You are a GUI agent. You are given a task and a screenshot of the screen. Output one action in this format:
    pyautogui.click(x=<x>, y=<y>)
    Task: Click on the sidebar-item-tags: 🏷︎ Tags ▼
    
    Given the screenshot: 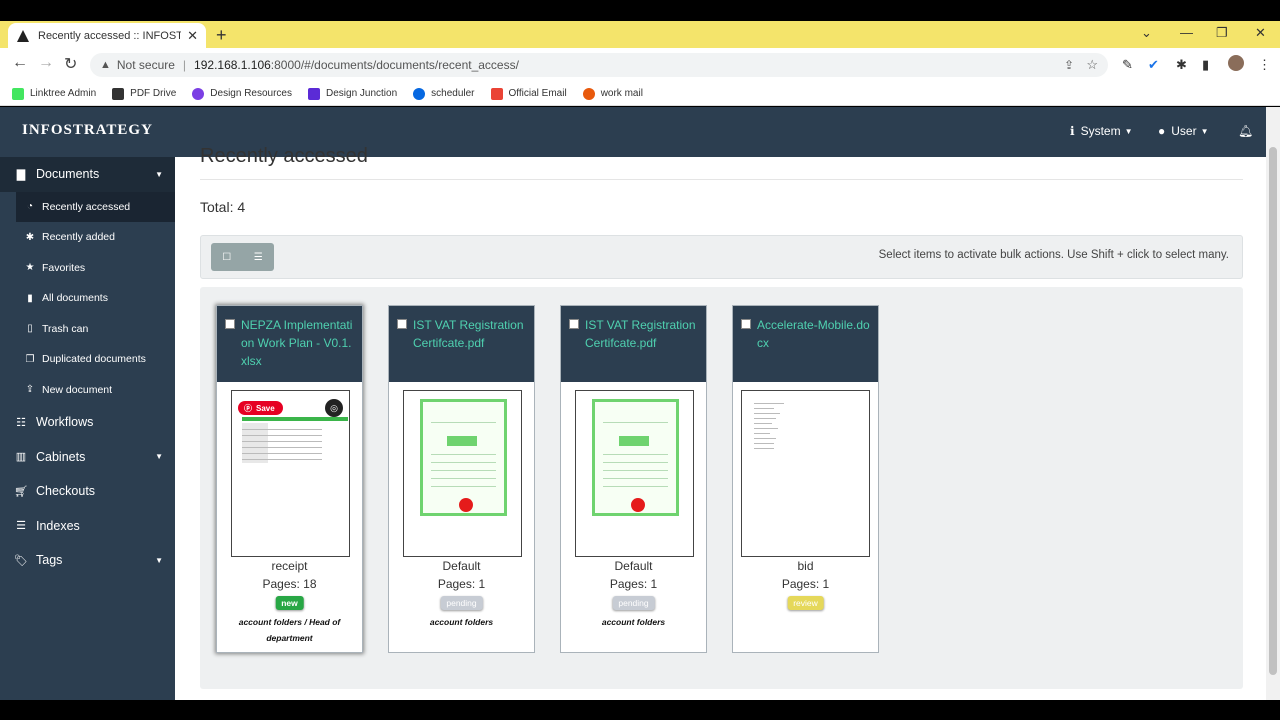 What is the action you would take?
    pyautogui.click(x=87, y=560)
    